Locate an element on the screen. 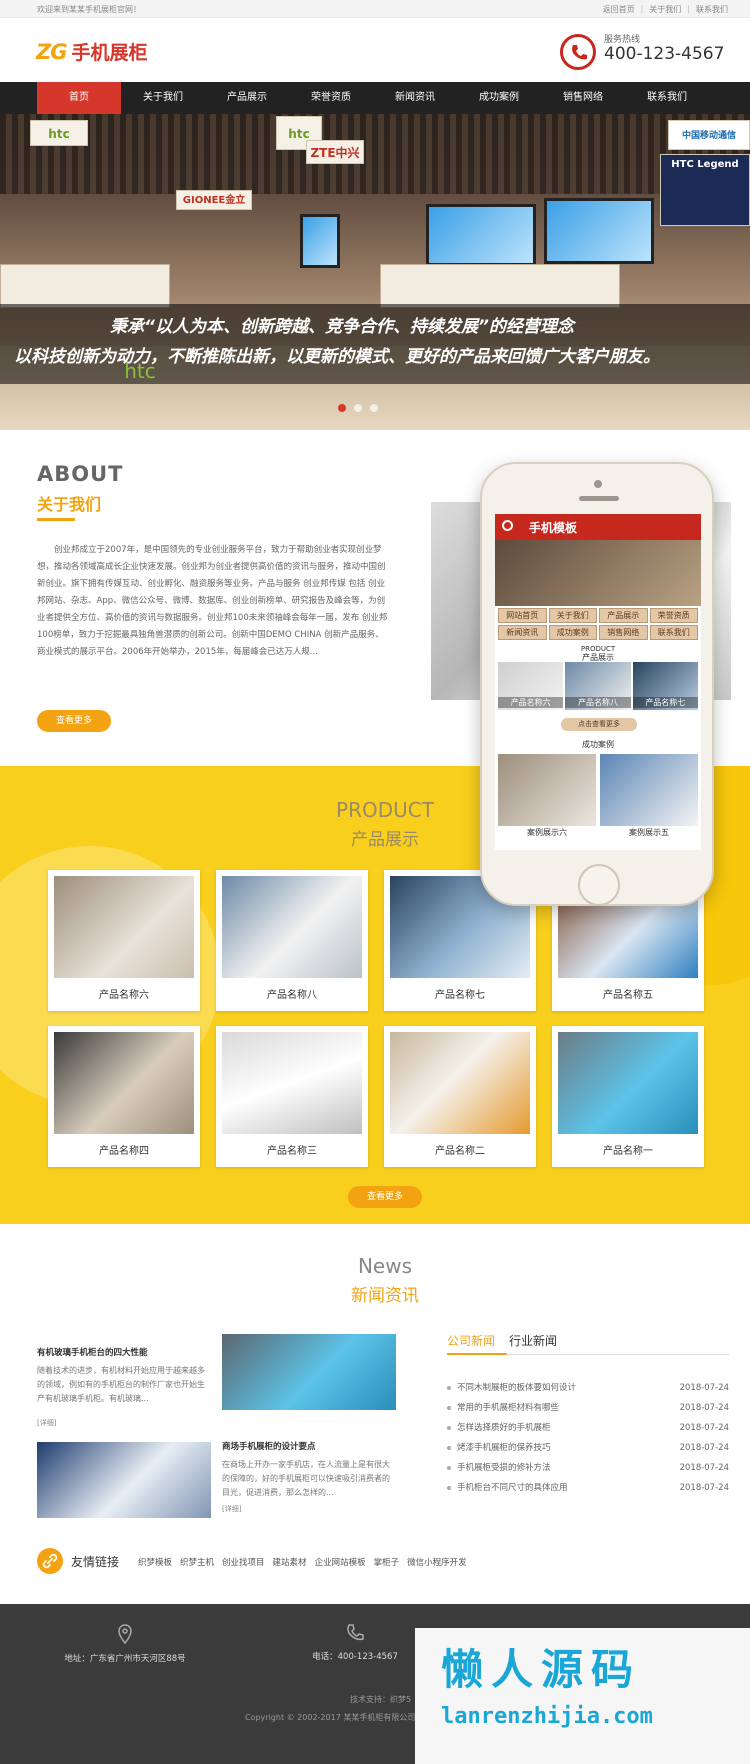  news-list-item: 常用的手机展柜材料有哪些 2018-07-24 is located at coordinates (588, 1408).